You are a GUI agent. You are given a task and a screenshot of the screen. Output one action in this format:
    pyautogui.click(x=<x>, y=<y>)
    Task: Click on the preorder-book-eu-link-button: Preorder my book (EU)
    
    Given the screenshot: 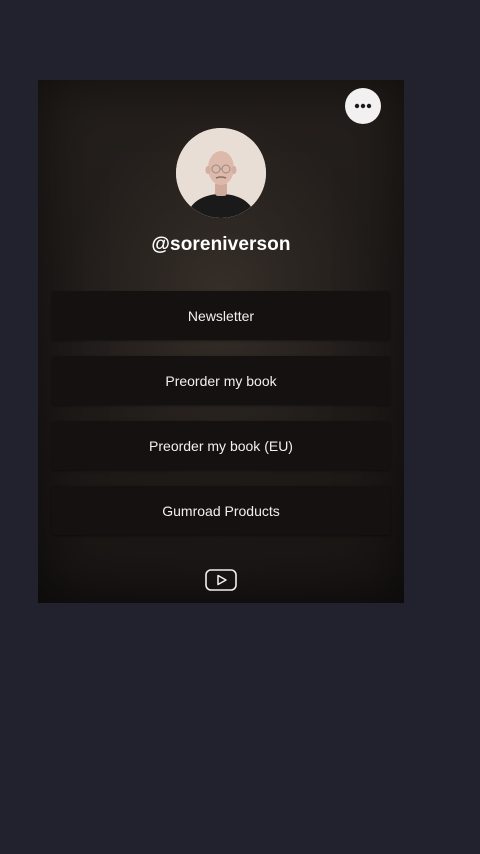 What is the action you would take?
    pyautogui.click(x=221, y=445)
    